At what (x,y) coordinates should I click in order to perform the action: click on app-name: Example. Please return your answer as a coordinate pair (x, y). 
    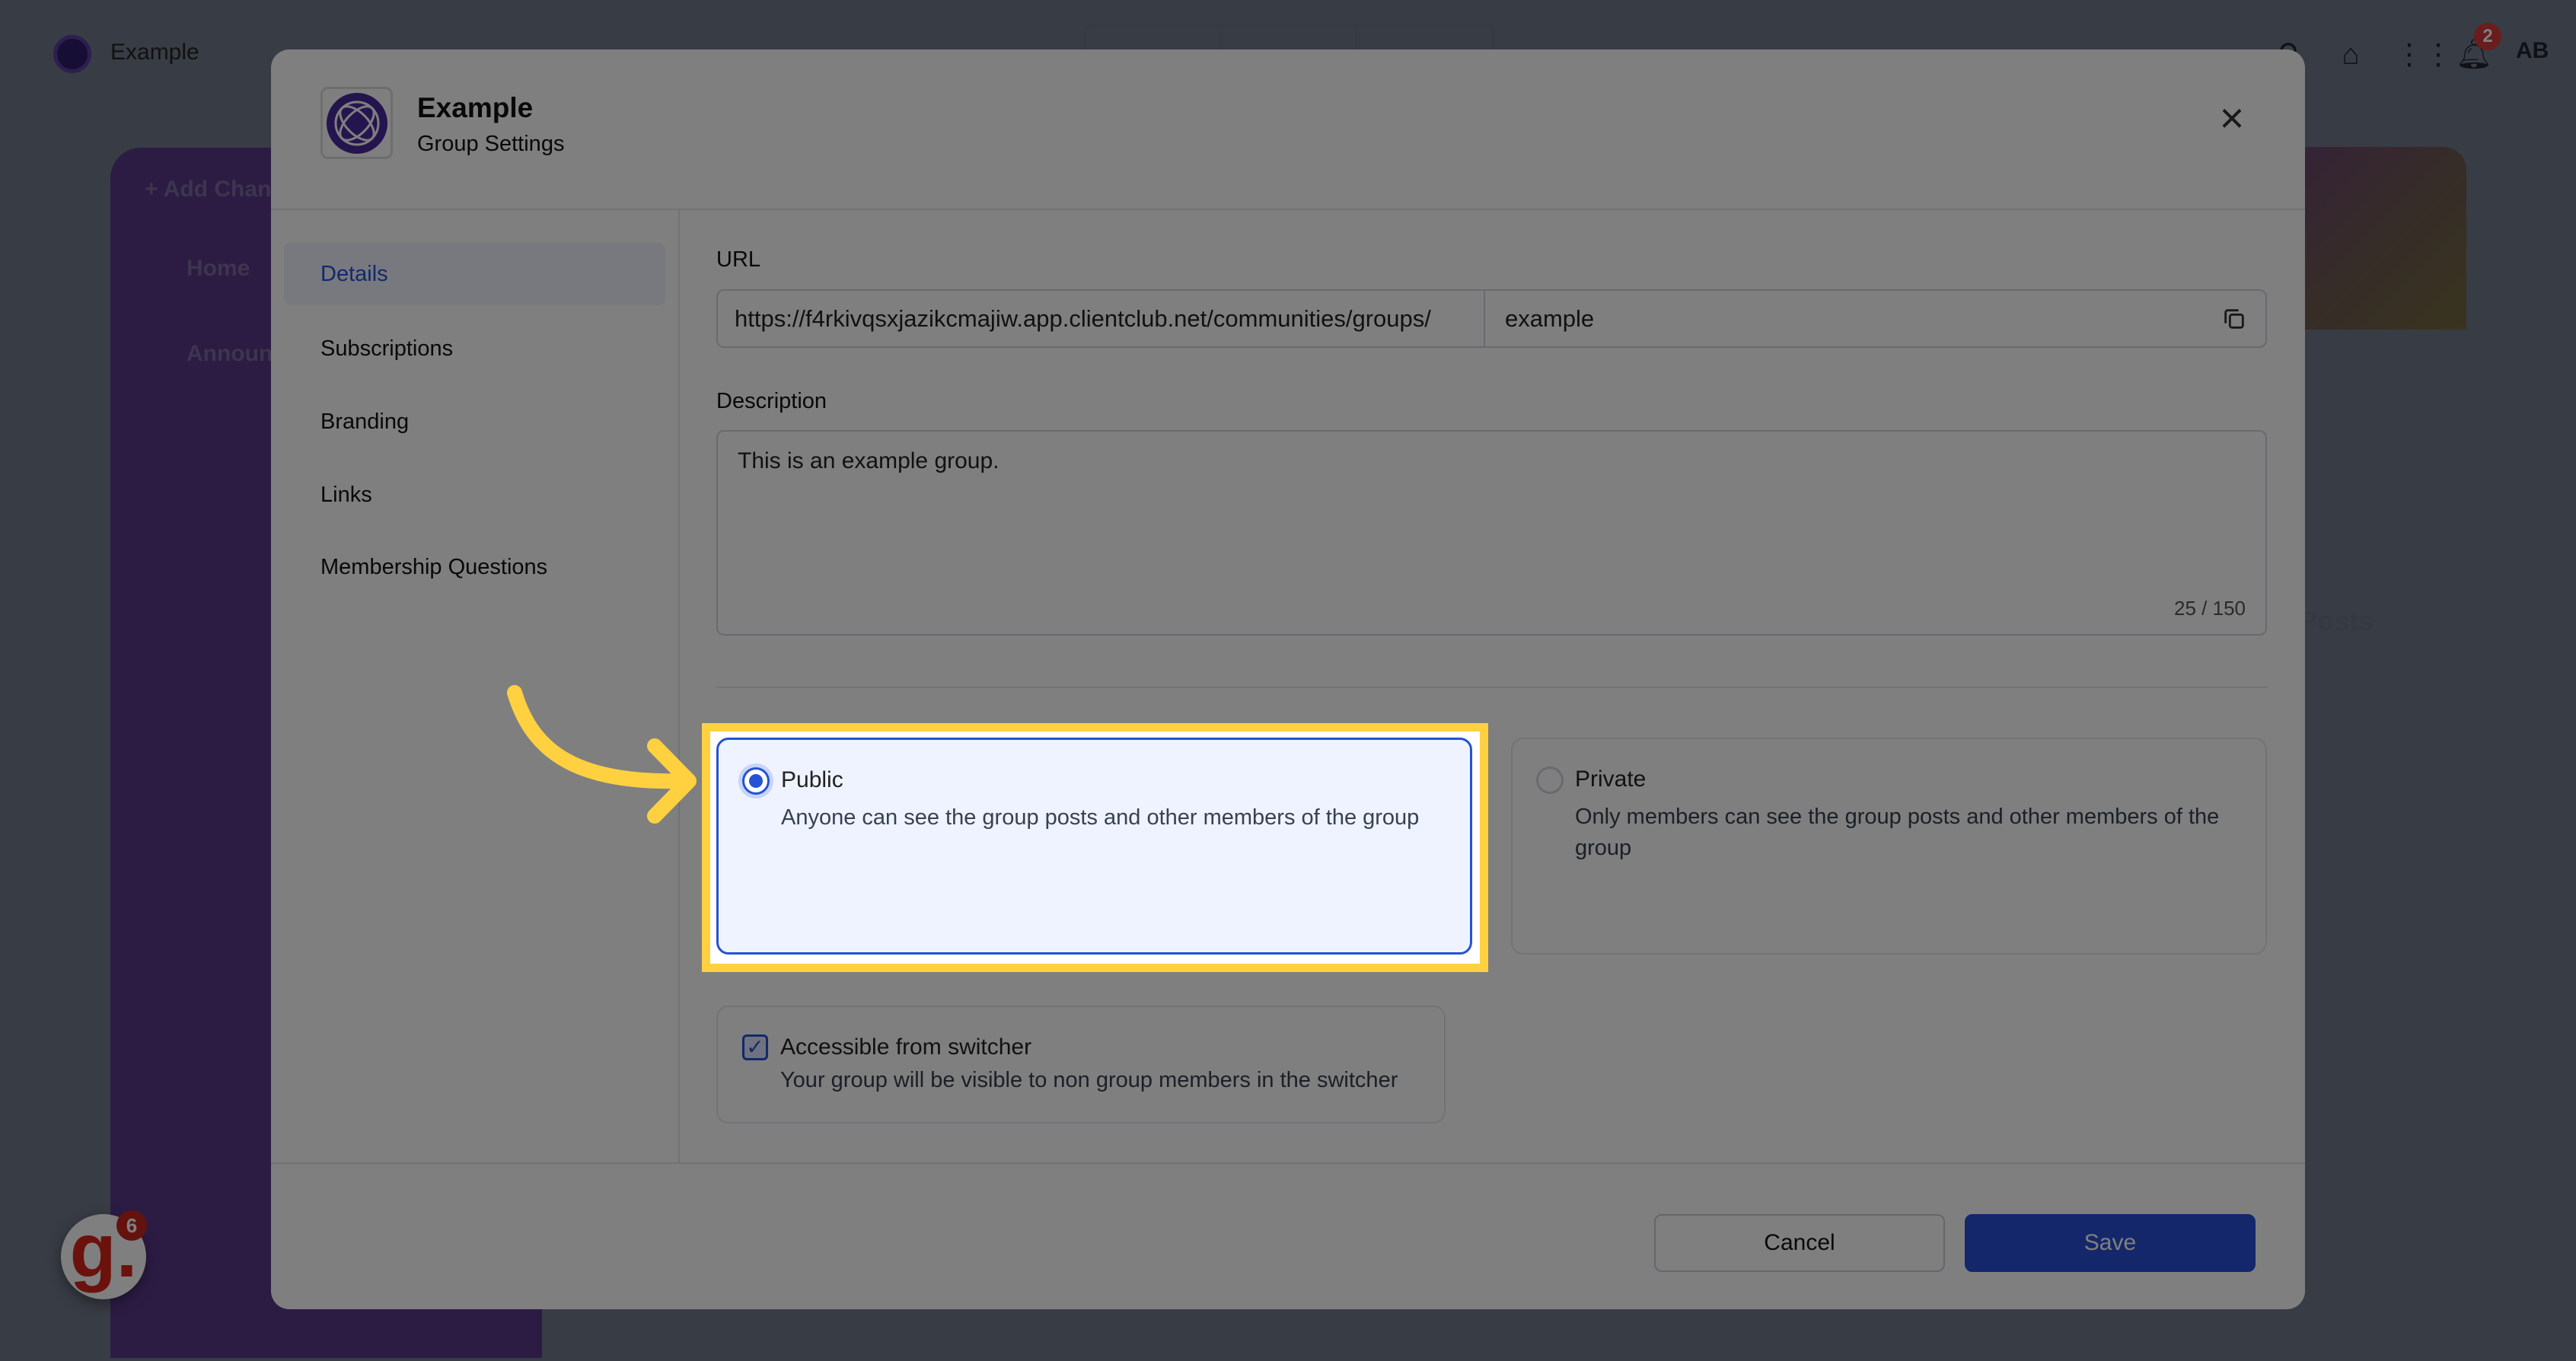
    Looking at the image, I should click on (154, 52).